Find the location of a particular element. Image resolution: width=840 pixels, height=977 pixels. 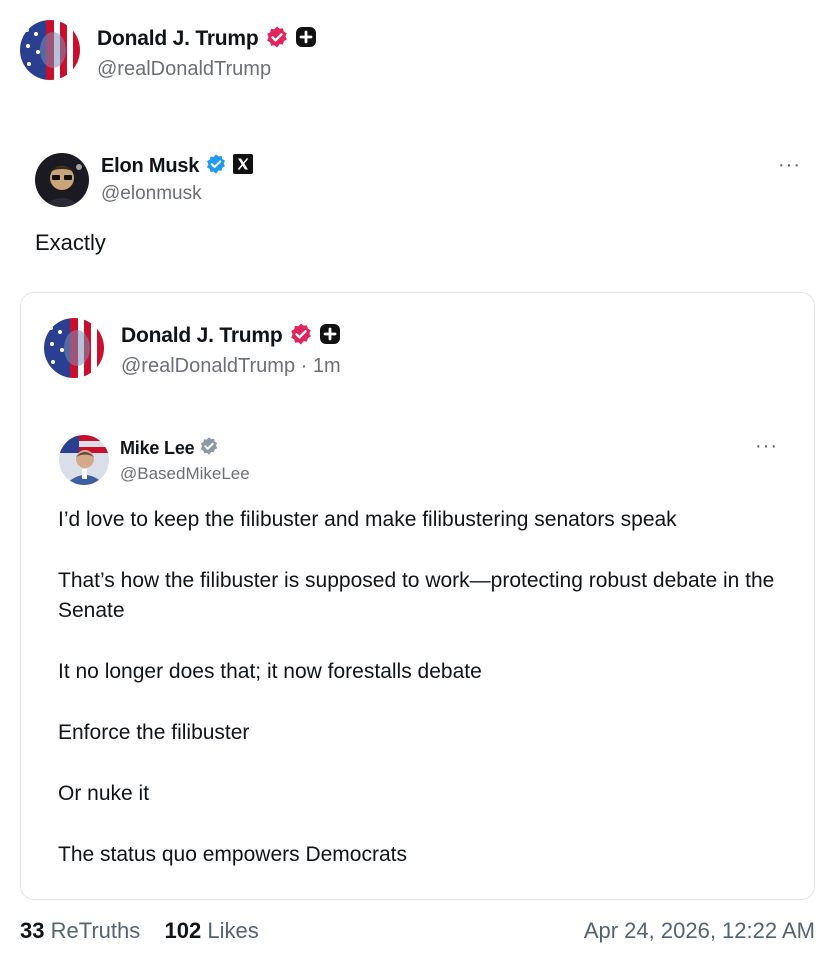

post-paragraph: Enforce the filibuster is located at coordinates (154, 732).